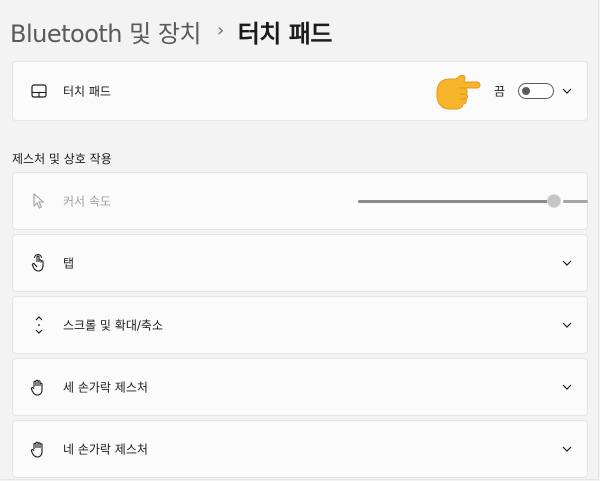 The height and width of the screenshot is (481, 600). What do you see at coordinates (285, 33) in the screenshot?
I see `page-title: 터치 패드` at bounding box center [285, 33].